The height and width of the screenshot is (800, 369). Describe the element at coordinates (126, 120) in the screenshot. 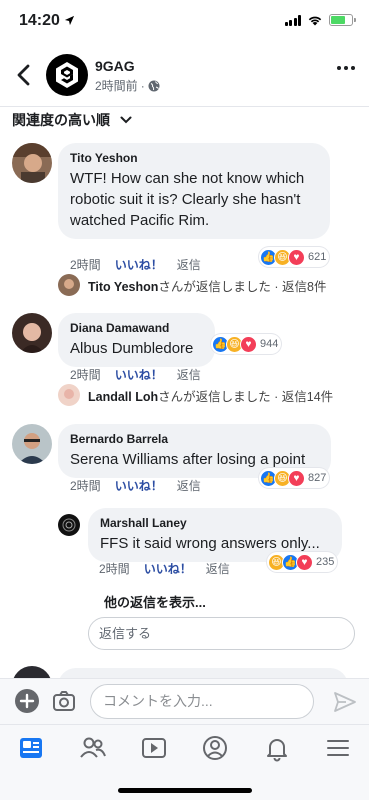

I see `chevron-down-icon` at that location.